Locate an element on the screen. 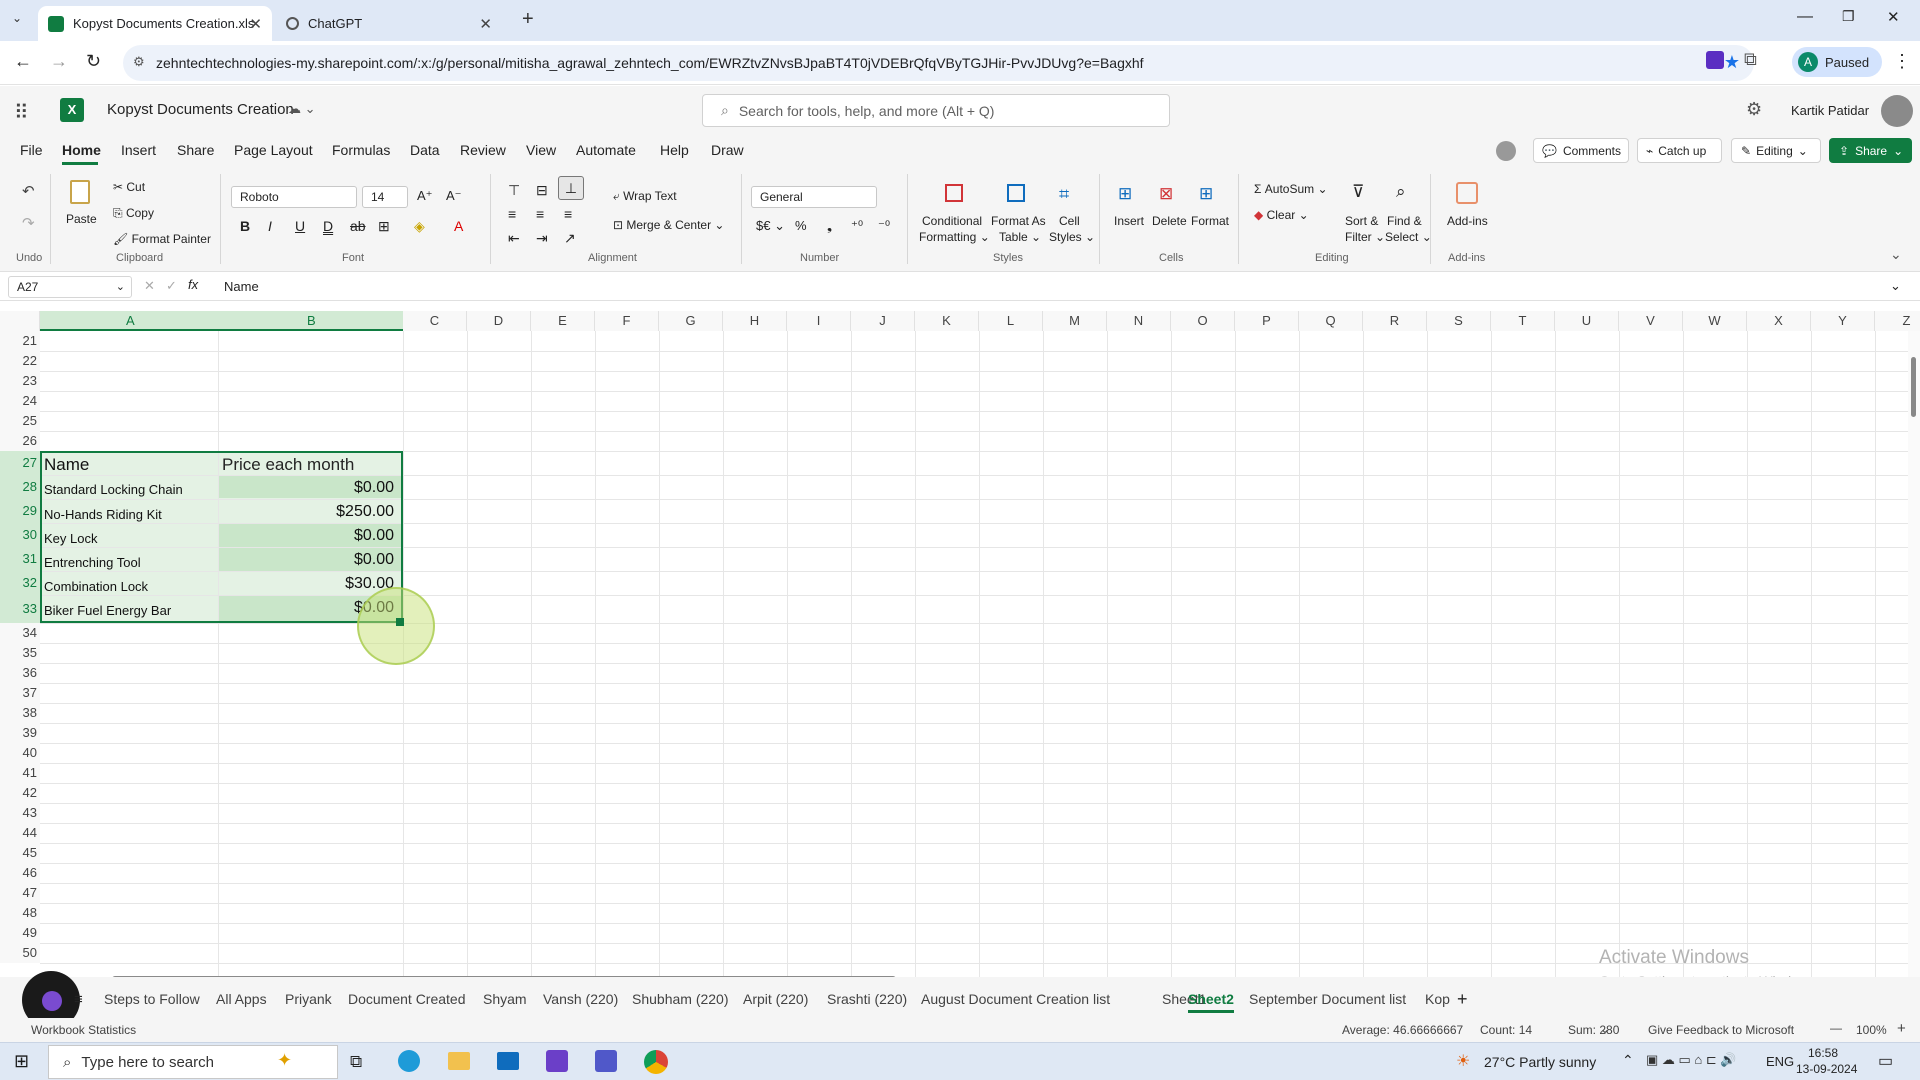 The image size is (1920, 1080). col-header-T: T is located at coordinates (1523, 321).